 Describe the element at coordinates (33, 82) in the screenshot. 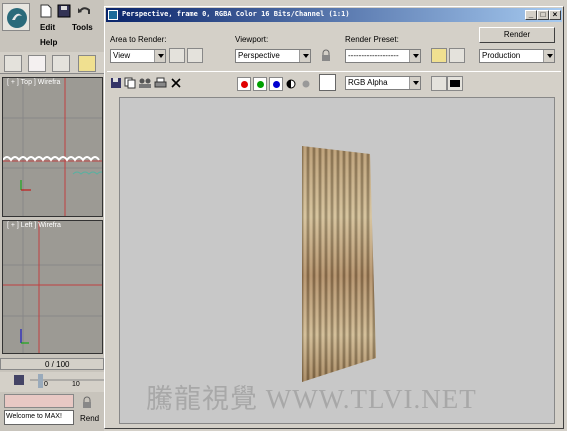

I see `viewport-top-label: [ + ] Top ] Wirefra` at that location.